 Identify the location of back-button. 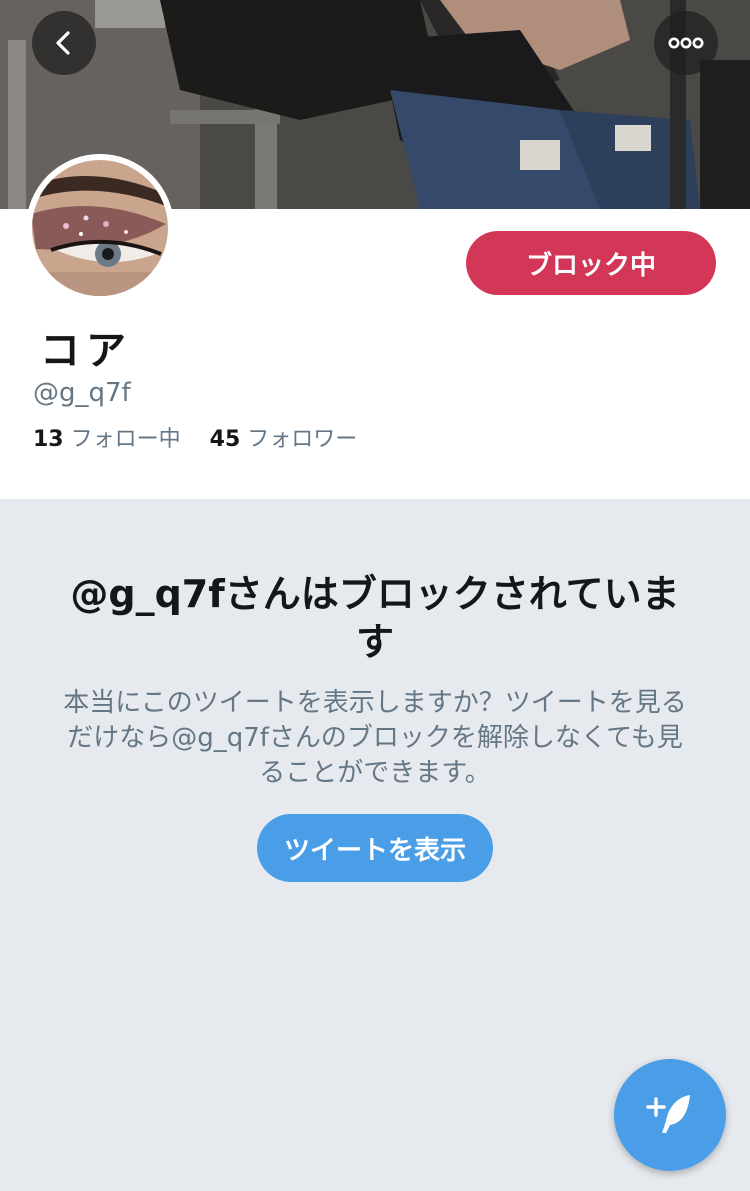
(64, 43).